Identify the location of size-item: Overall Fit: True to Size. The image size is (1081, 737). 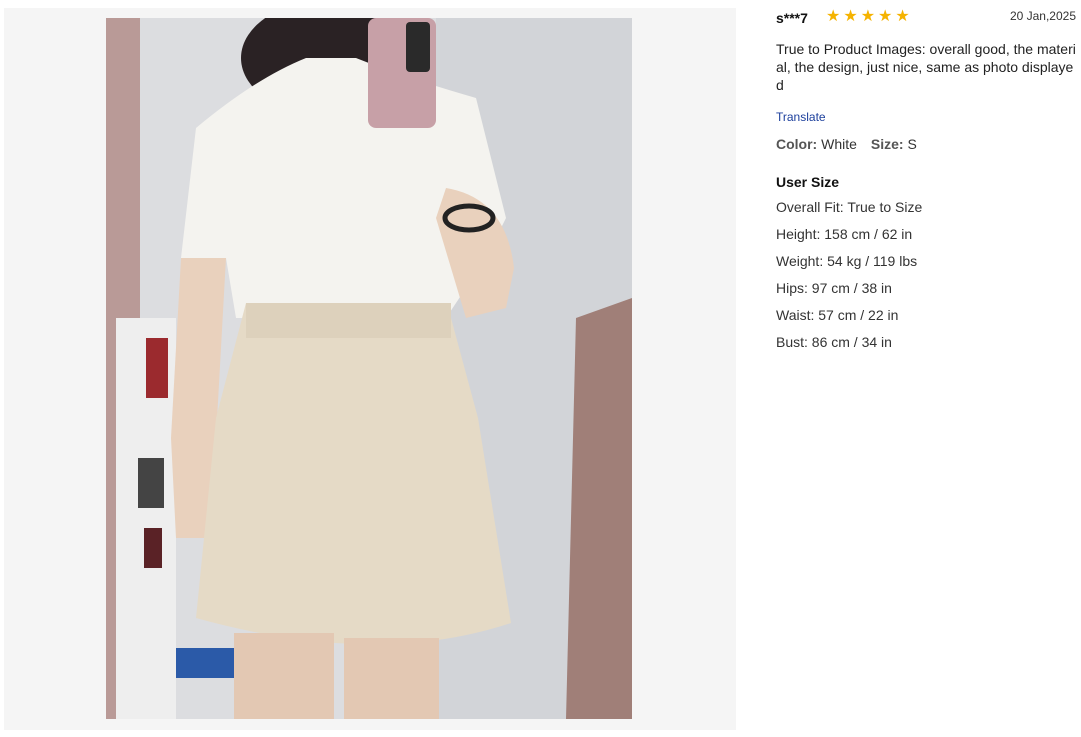
(926, 211).